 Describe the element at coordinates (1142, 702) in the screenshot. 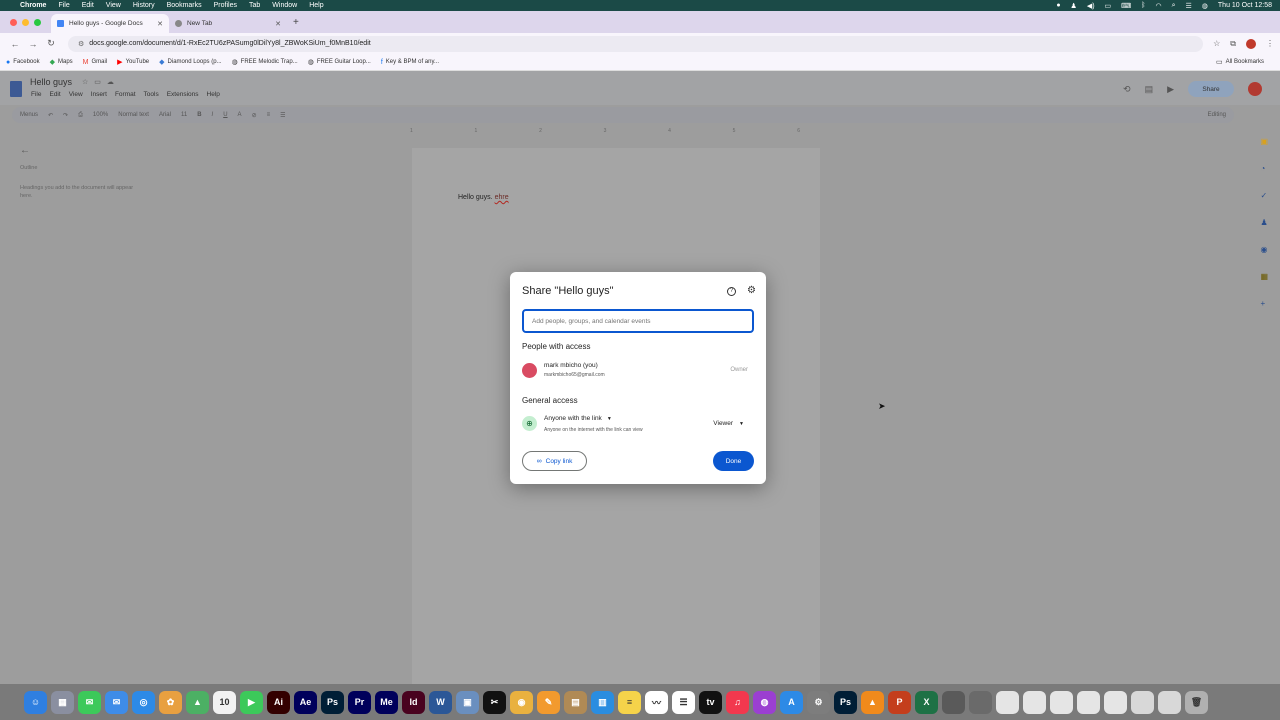

I see `dock-app-window-8-icon` at that location.